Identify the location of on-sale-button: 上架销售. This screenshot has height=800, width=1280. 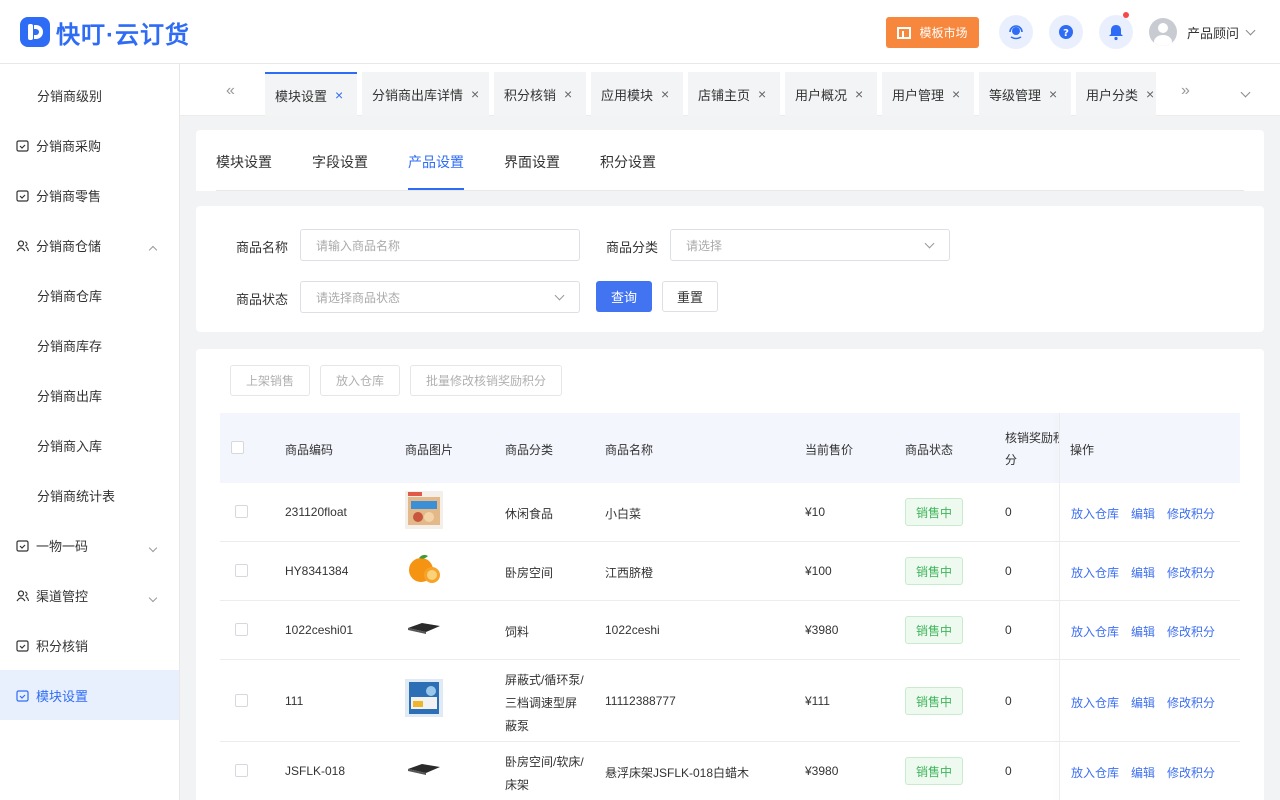
(270, 380).